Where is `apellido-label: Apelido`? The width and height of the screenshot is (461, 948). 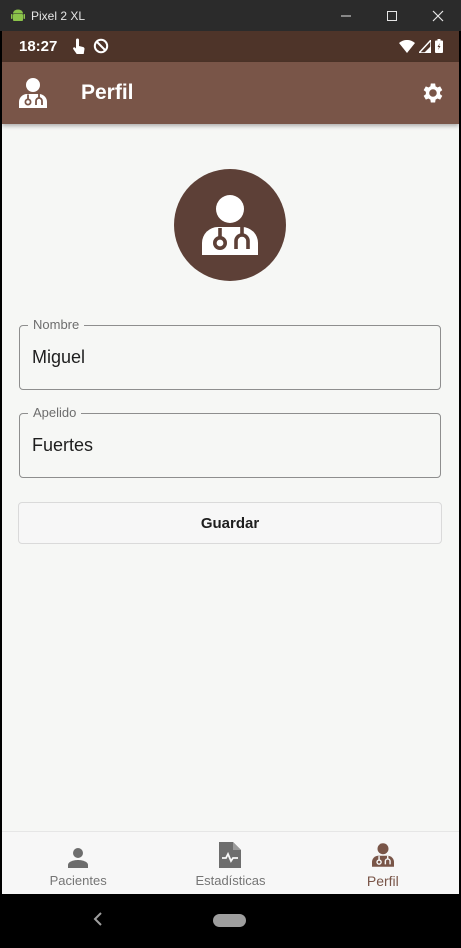
apellido-label: Apelido is located at coordinates (55, 412).